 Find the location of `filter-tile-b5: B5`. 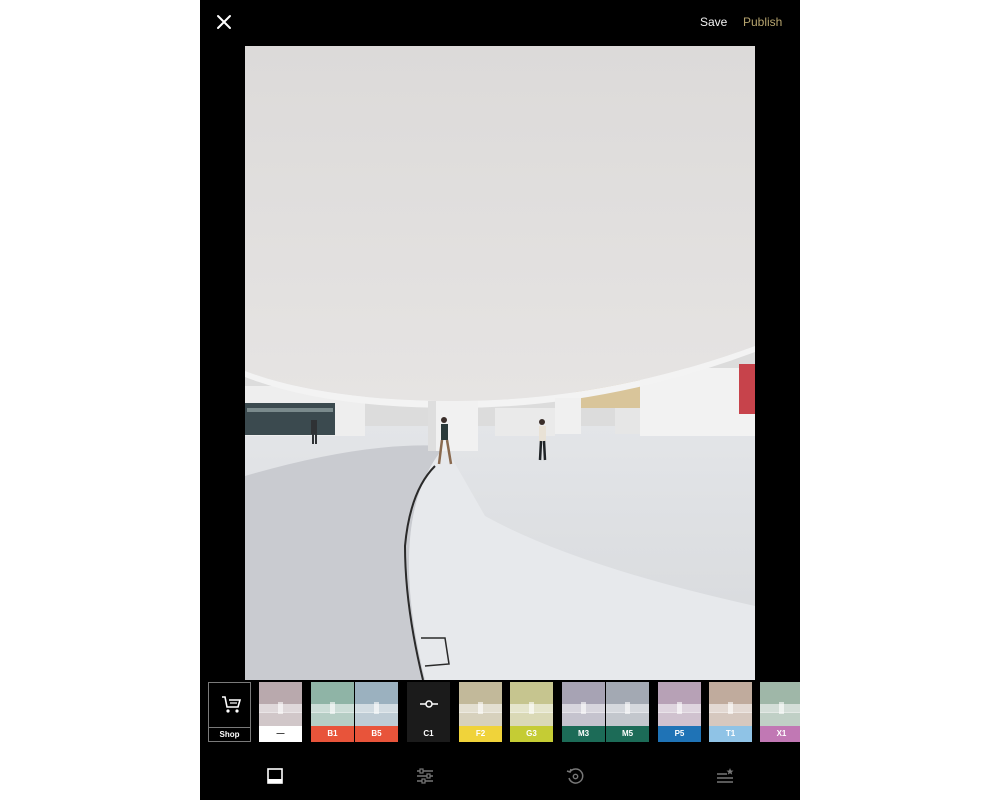

filter-tile-b5: B5 is located at coordinates (376, 712).